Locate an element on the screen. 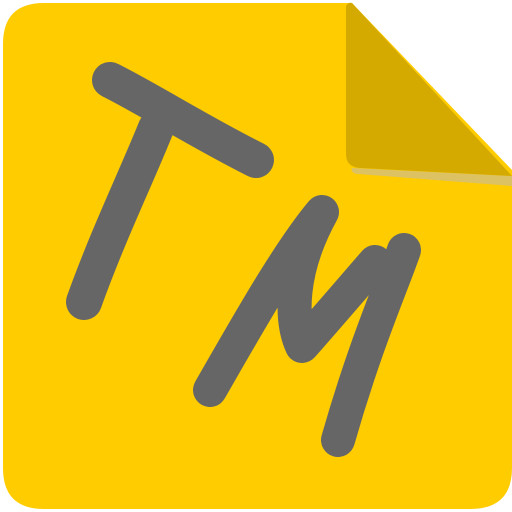 The height and width of the screenshot is (512, 512). page-fold is located at coordinates (429, 89).